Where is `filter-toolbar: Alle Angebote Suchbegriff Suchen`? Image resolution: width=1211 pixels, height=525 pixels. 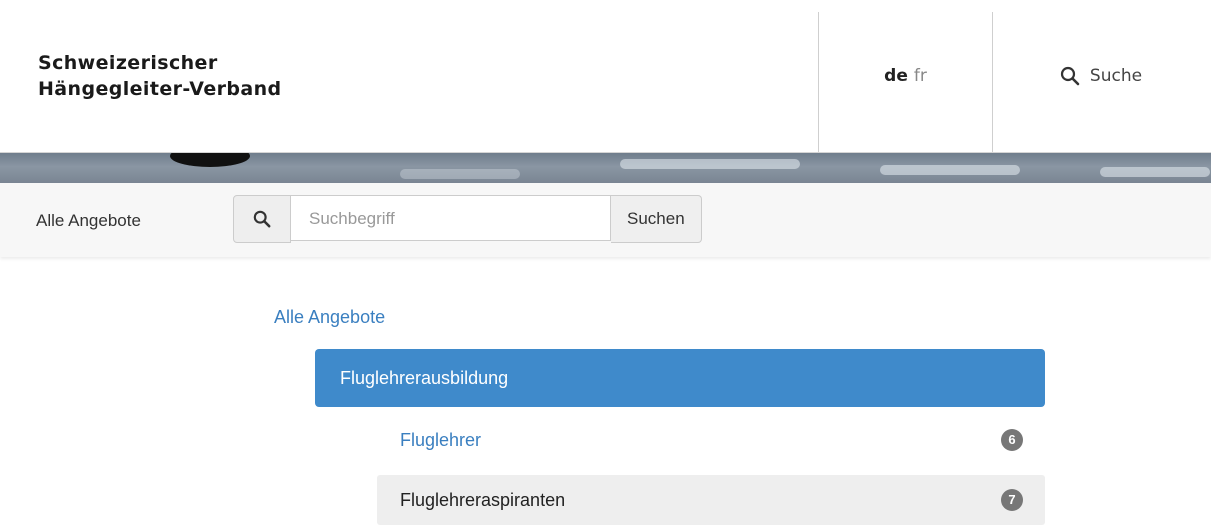 filter-toolbar: Alle Angebote Suchbegriff Suchen is located at coordinates (605, 220).